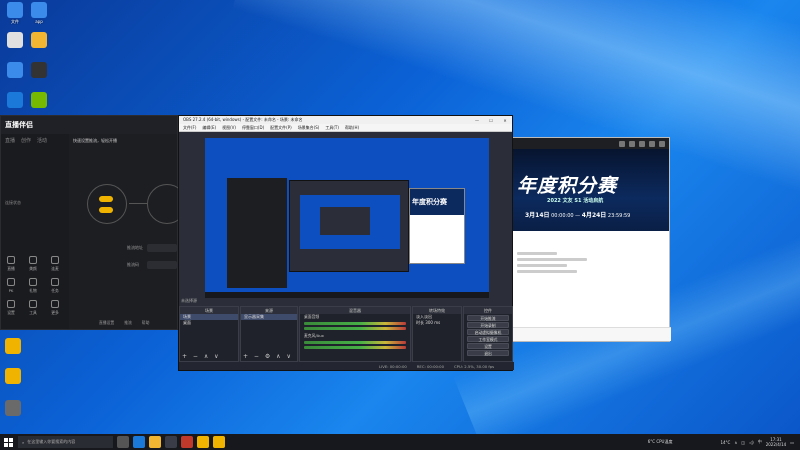 This screenshot has width=800, height=450. Describe the element at coordinates (309, 128) in the screenshot. I see `menu-scene-collection: 场景集合(S)` at that location.